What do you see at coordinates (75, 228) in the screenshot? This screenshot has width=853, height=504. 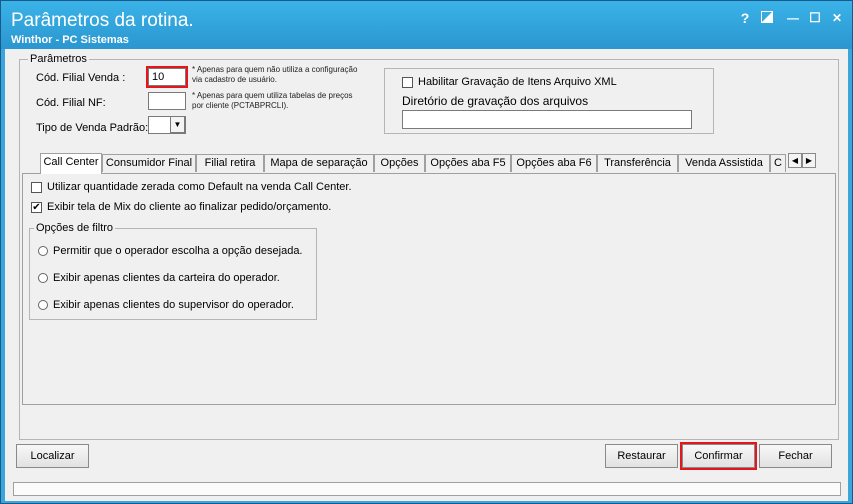 I see `filter-legend: Opções de filtro` at bounding box center [75, 228].